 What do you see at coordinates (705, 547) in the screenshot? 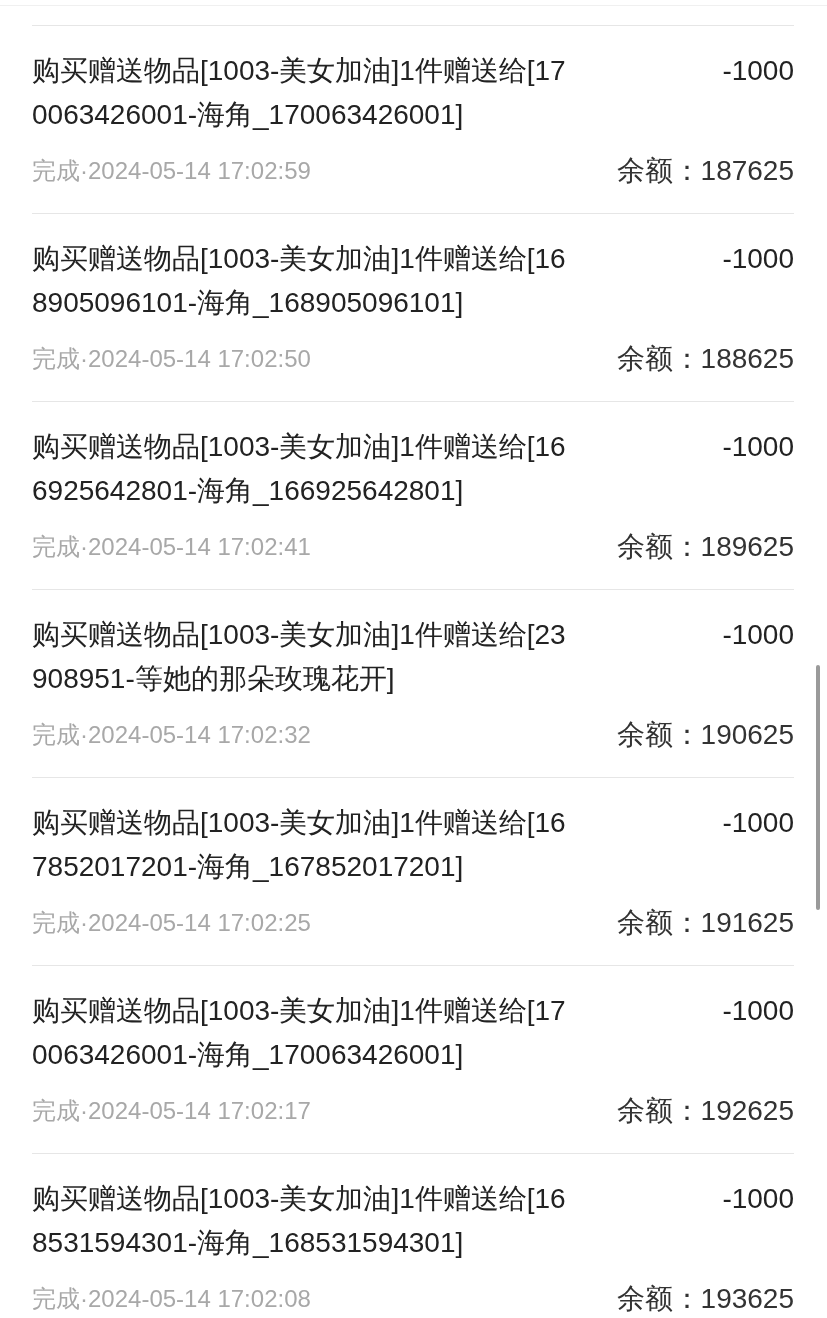
I see `record-balance: 余额：189625` at bounding box center [705, 547].